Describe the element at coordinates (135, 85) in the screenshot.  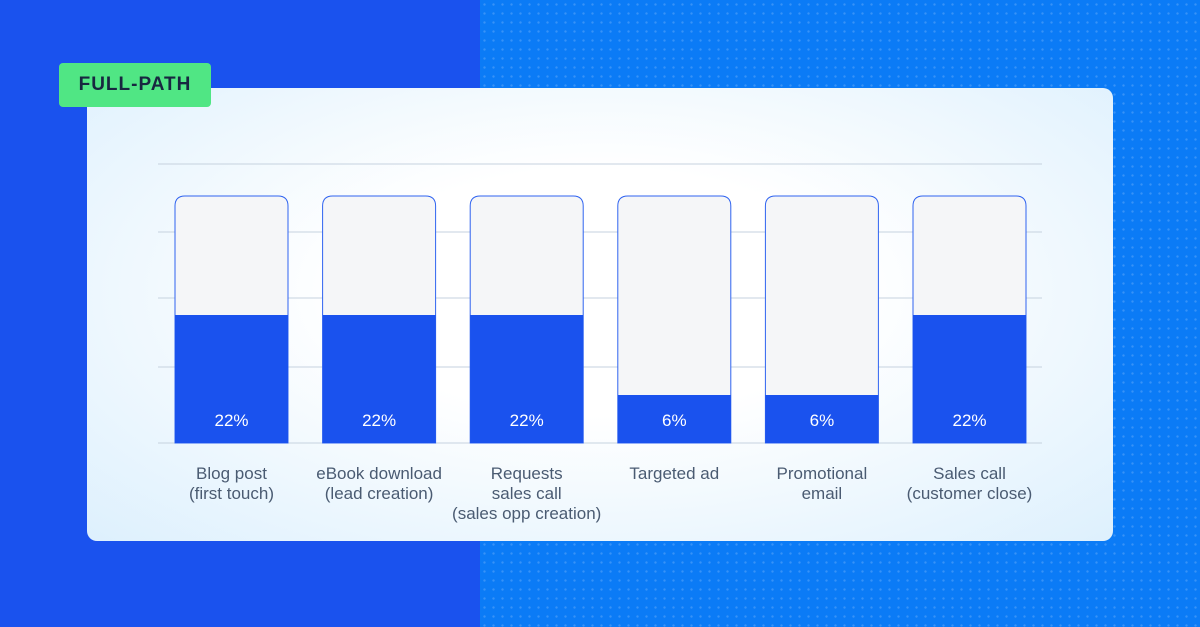
I see `full-path-badge: FULL-PATH` at that location.